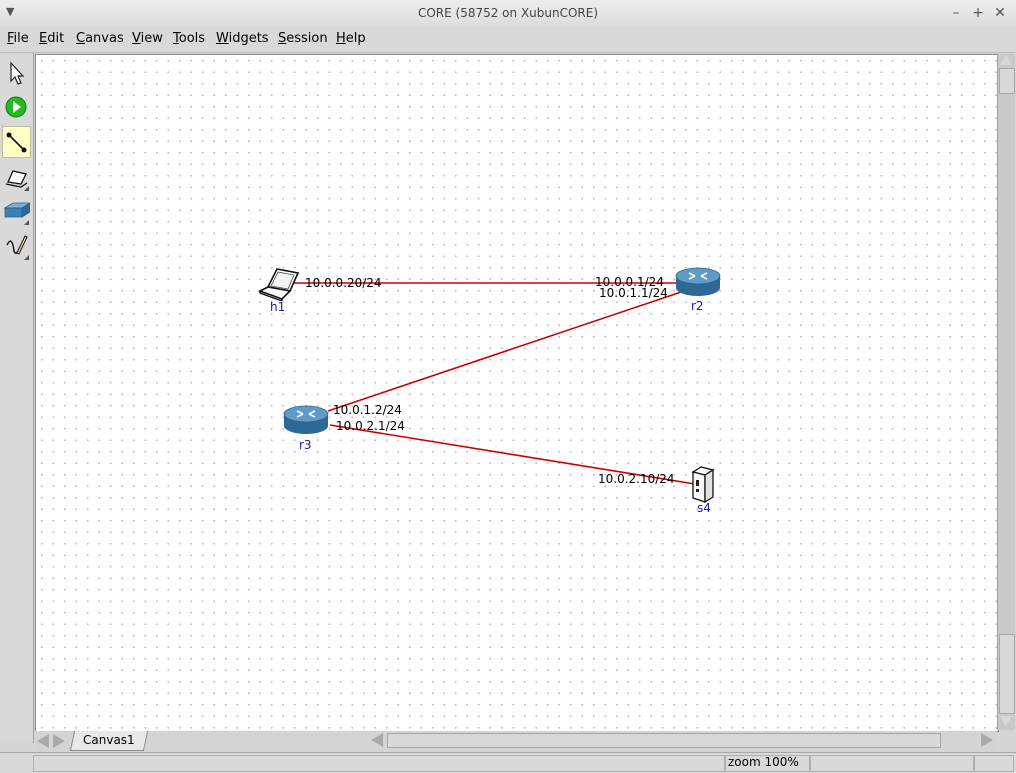 The height and width of the screenshot is (773, 1016). I want to click on status-bar: zoom 100%, so click(508, 762).